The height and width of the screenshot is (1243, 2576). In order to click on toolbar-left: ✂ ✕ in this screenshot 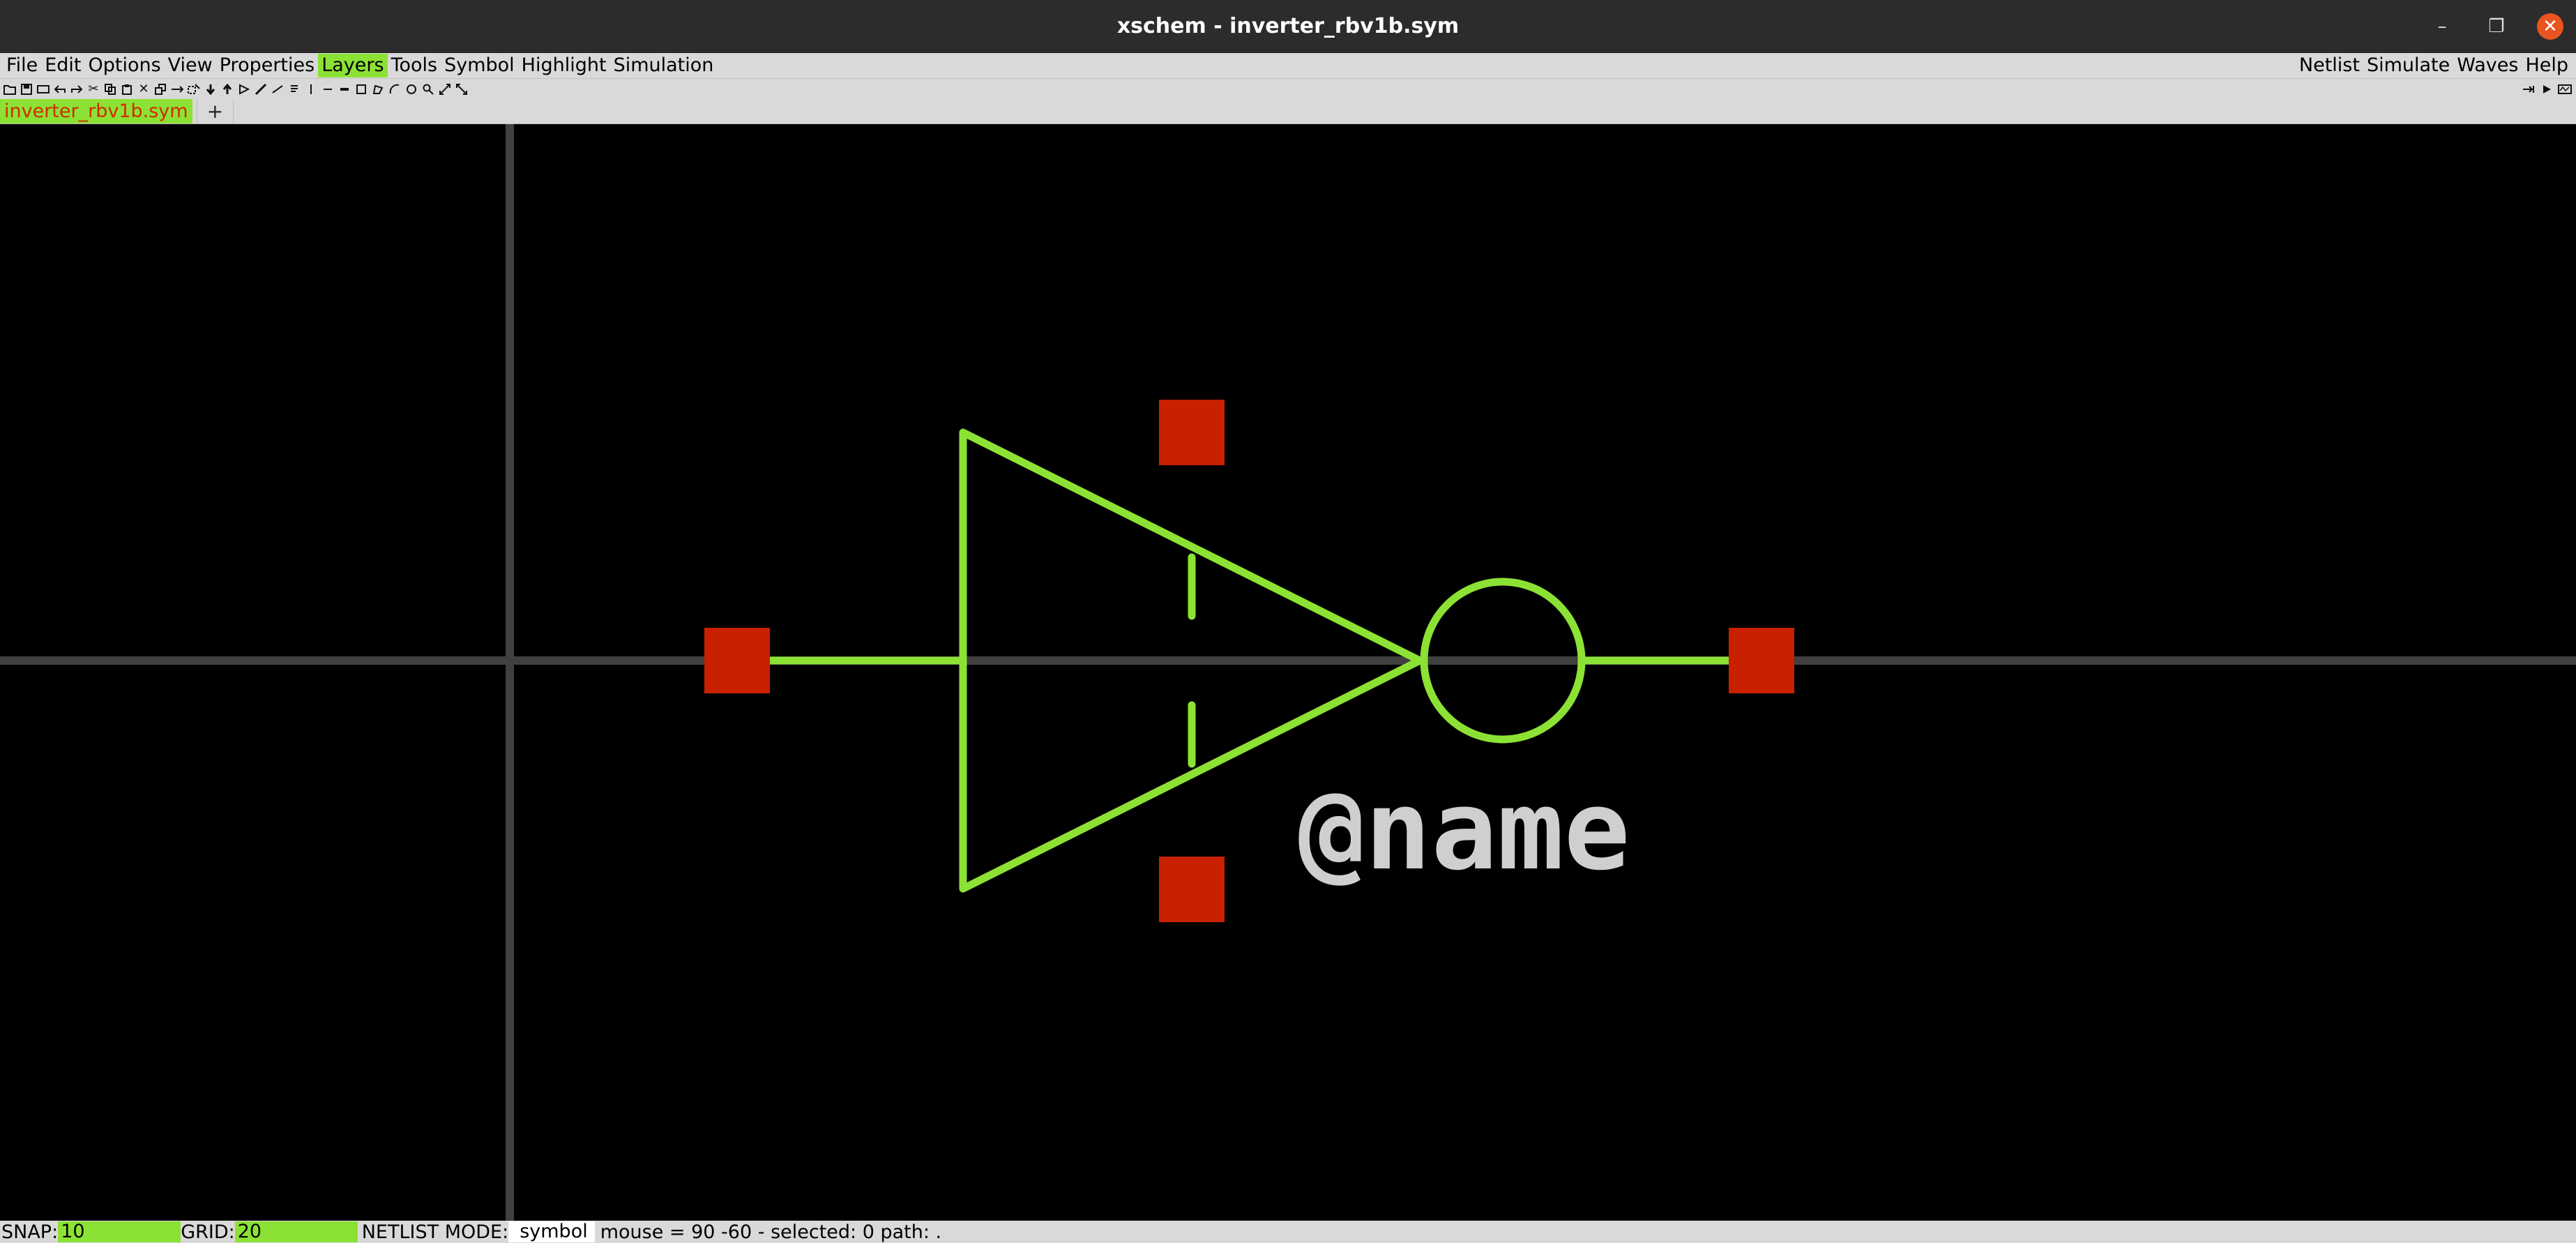, I will do `click(234, 89)`.